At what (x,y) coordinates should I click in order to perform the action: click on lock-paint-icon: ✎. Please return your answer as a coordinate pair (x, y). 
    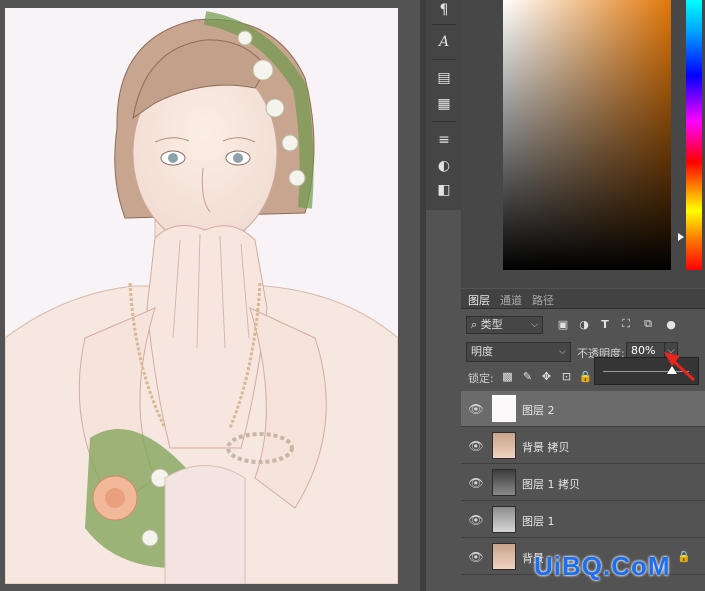
    Looking at the image, I should click on (527, 376).